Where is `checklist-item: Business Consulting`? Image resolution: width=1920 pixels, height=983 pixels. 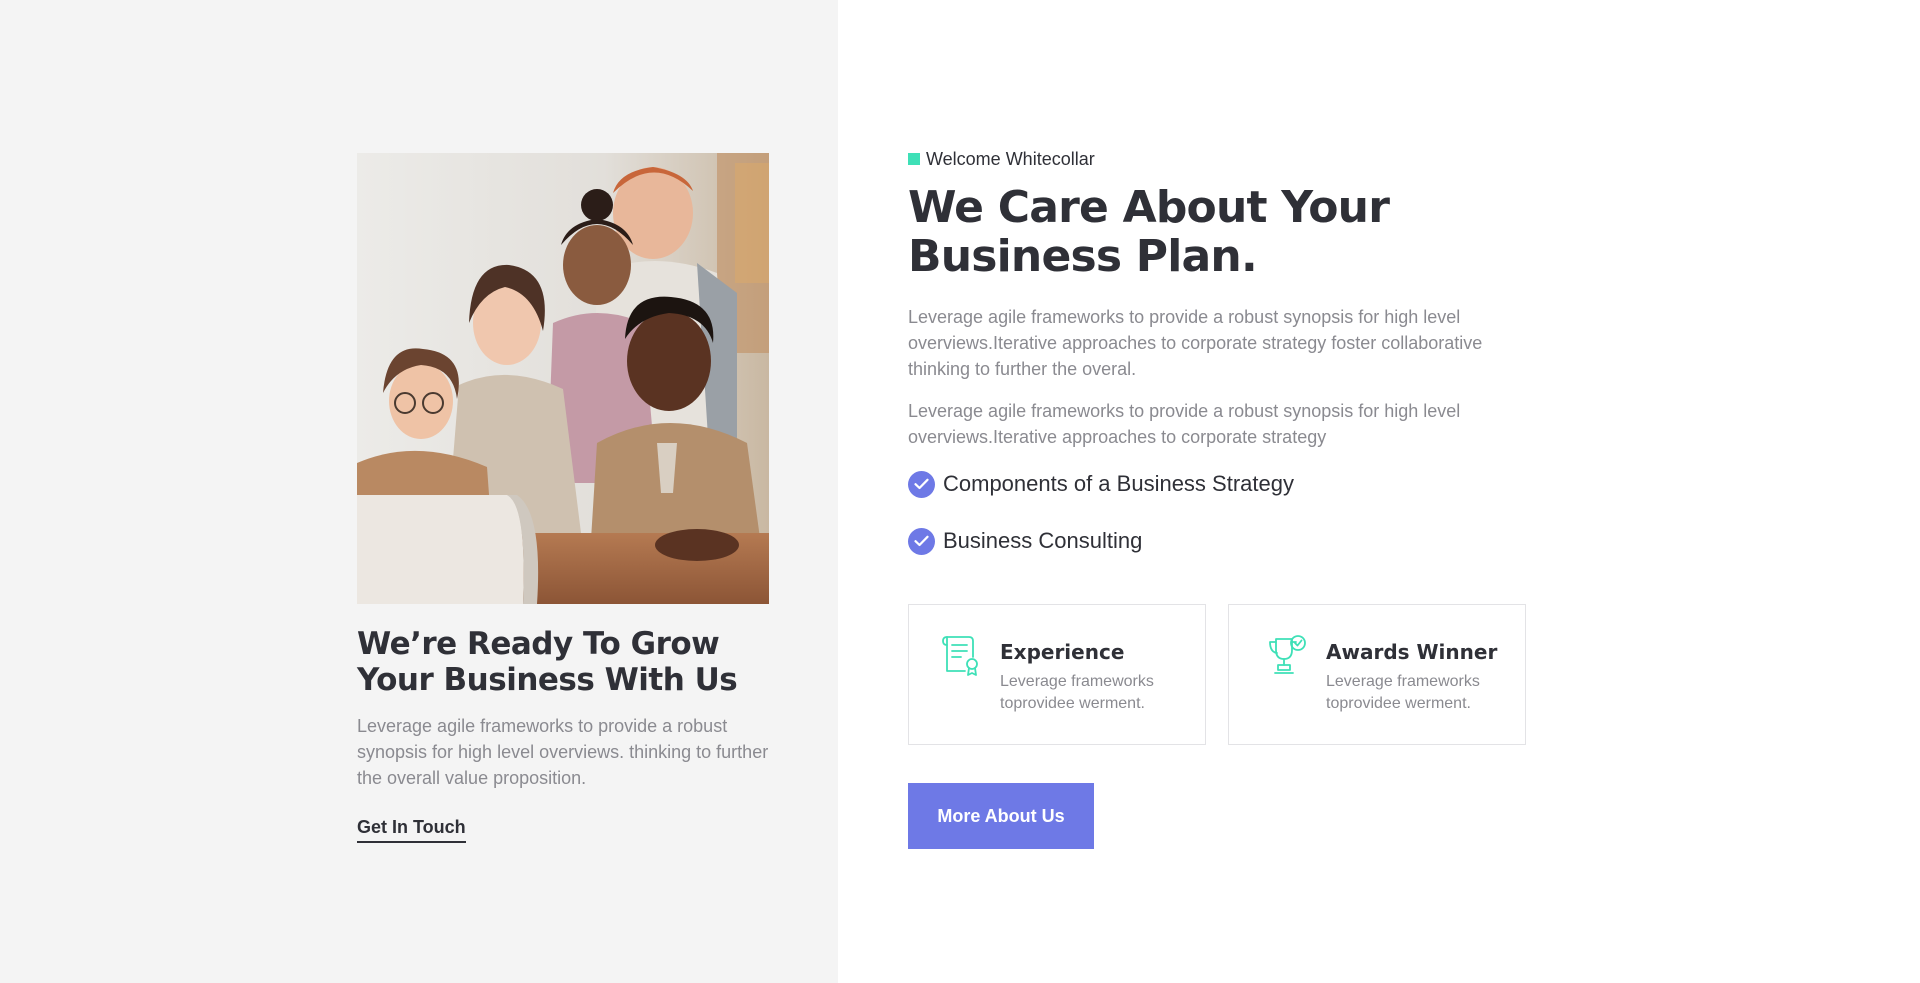 checklist-item: Business Consulting is located at coordinates (1025, 541).